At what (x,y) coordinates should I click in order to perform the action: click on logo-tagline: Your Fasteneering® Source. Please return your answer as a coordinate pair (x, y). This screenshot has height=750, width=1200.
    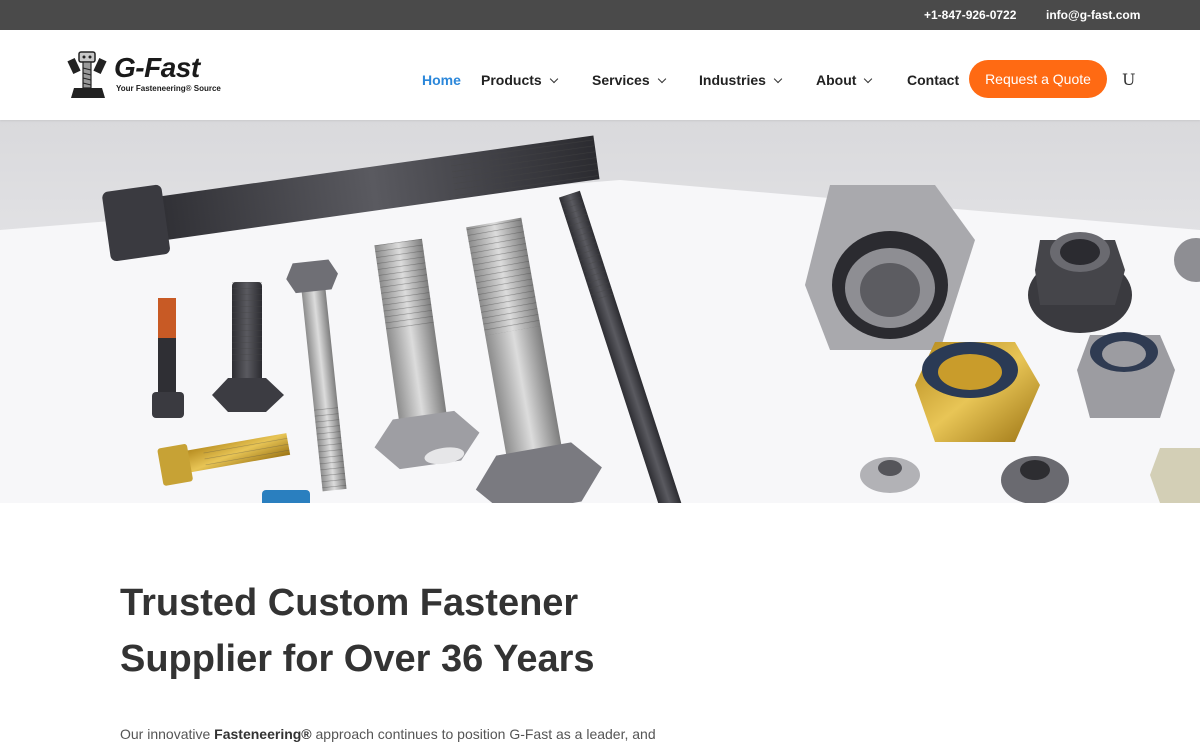
    Looking at the image, I should click on (168, 88).